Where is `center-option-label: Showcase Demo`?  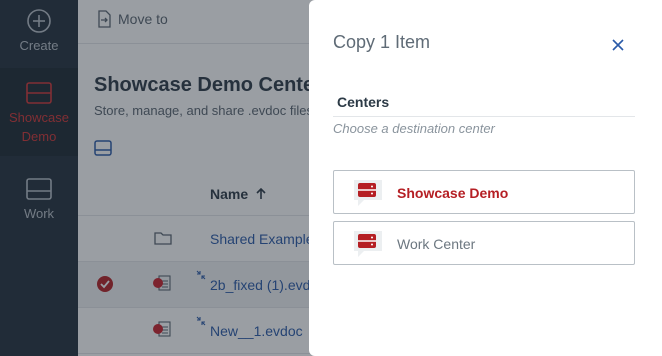
center-option-label: Showcase Demo is located at coordinates (453, 193).